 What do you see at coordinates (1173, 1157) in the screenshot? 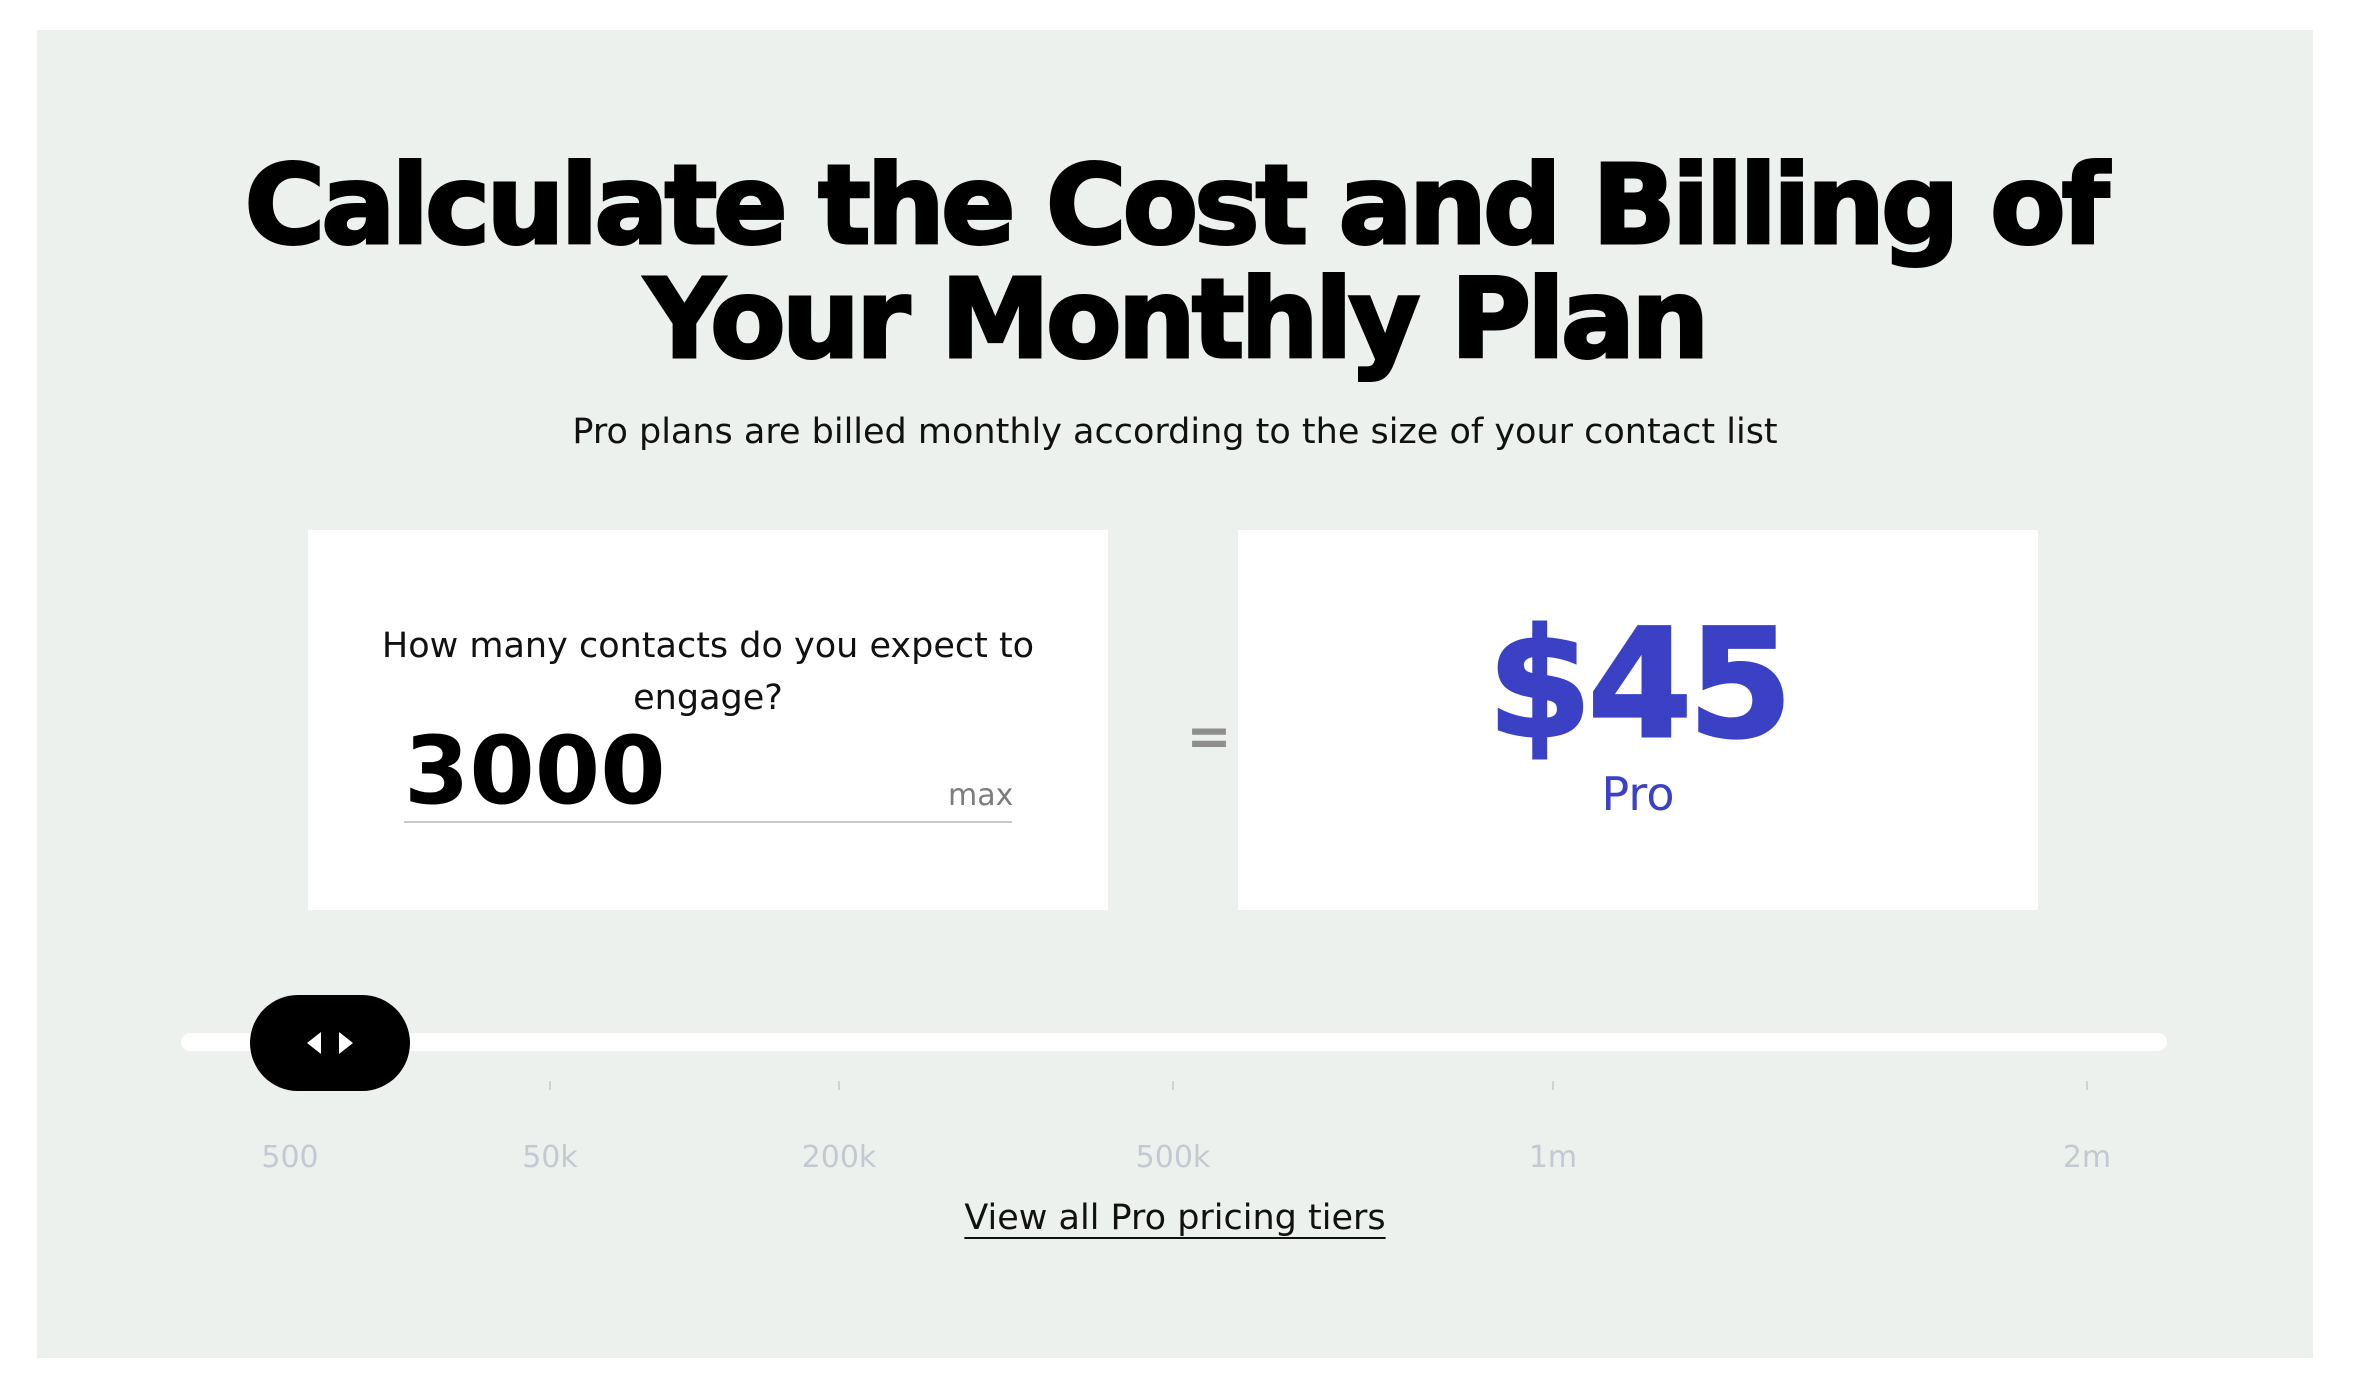
I see `tick-label-500k: 500k` at bounding box center [1173, 1157].